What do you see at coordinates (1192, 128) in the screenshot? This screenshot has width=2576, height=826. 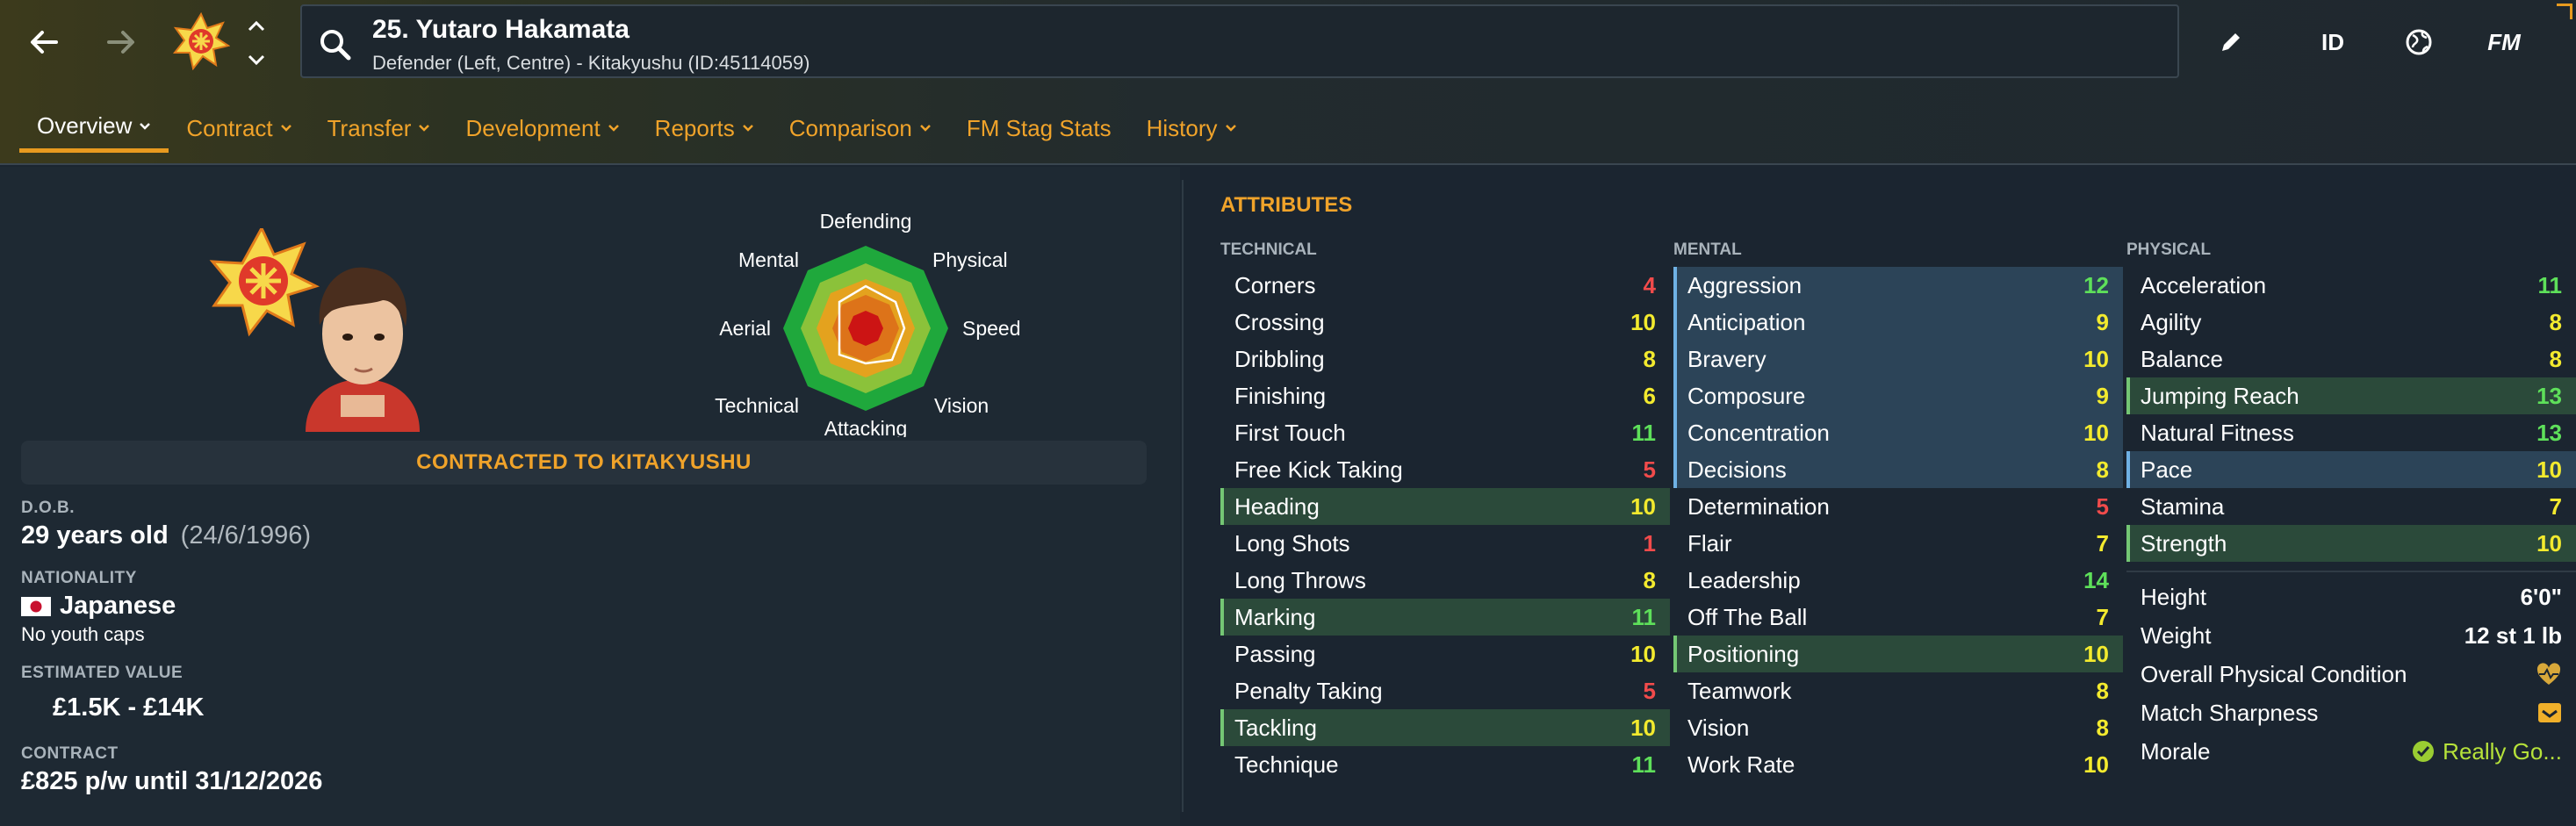 I see `tab-history: History` at bounding box center [1192, 128].